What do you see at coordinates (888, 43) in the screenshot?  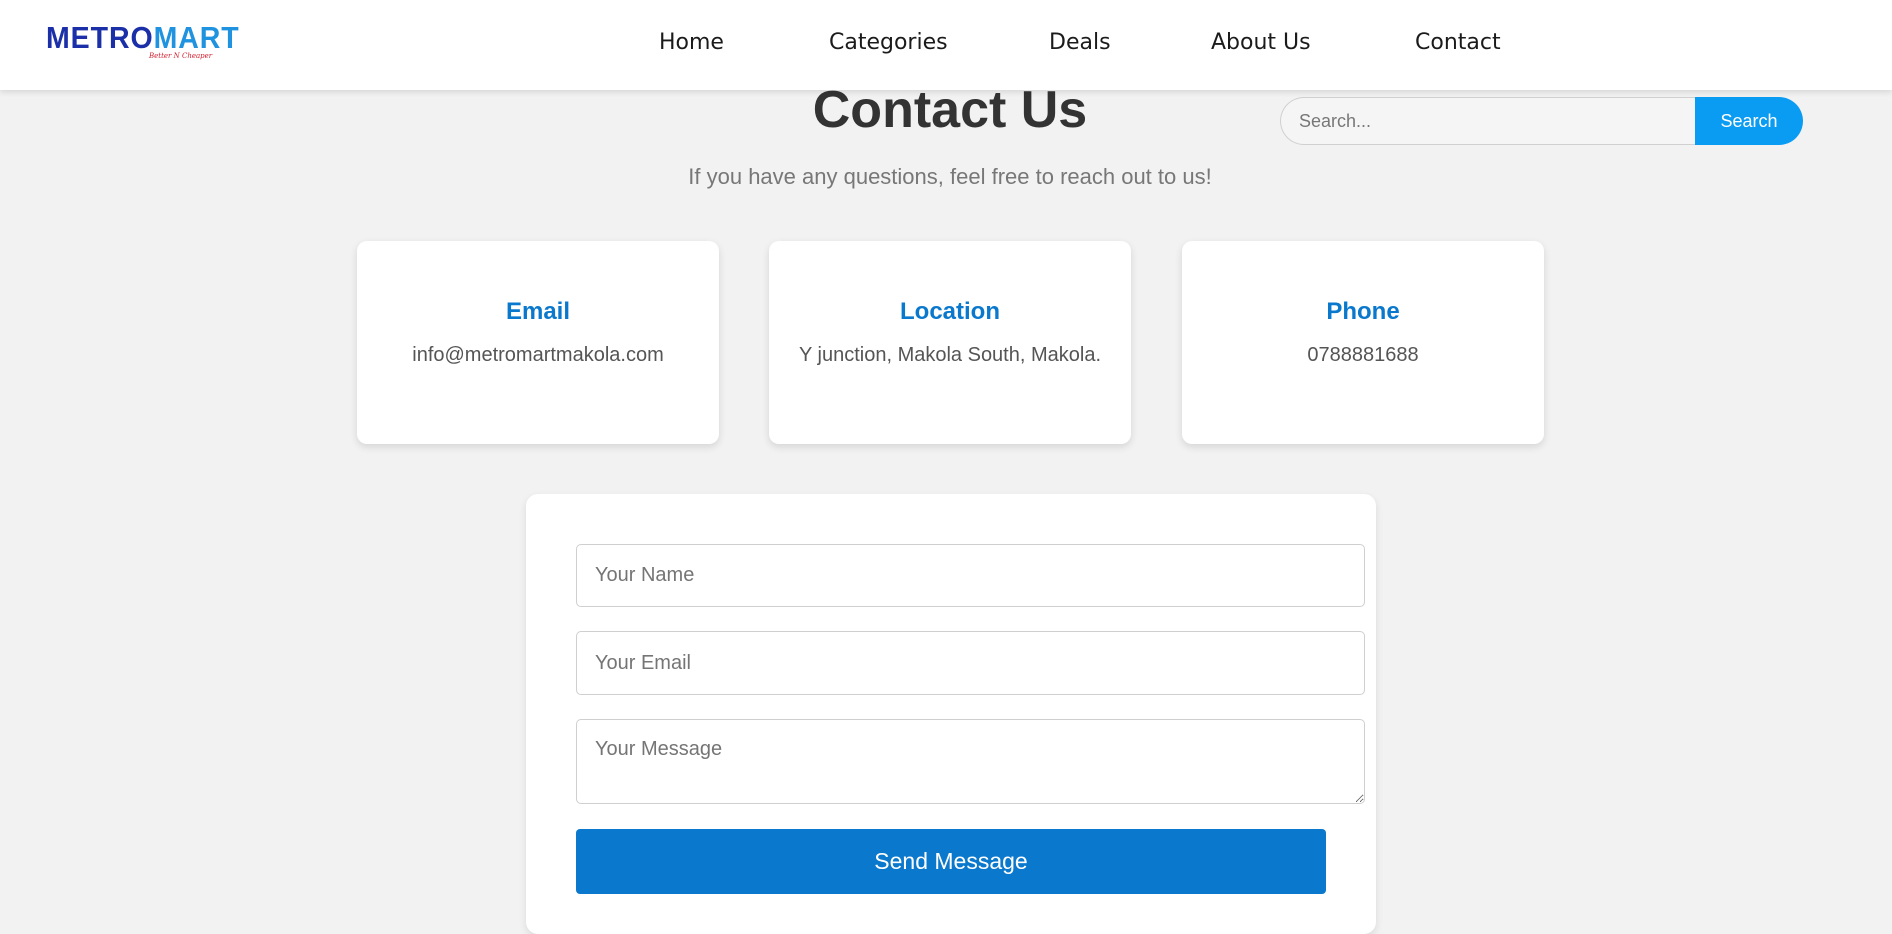 I see `nav-categories: Categories` at bounding box center [888, 43].